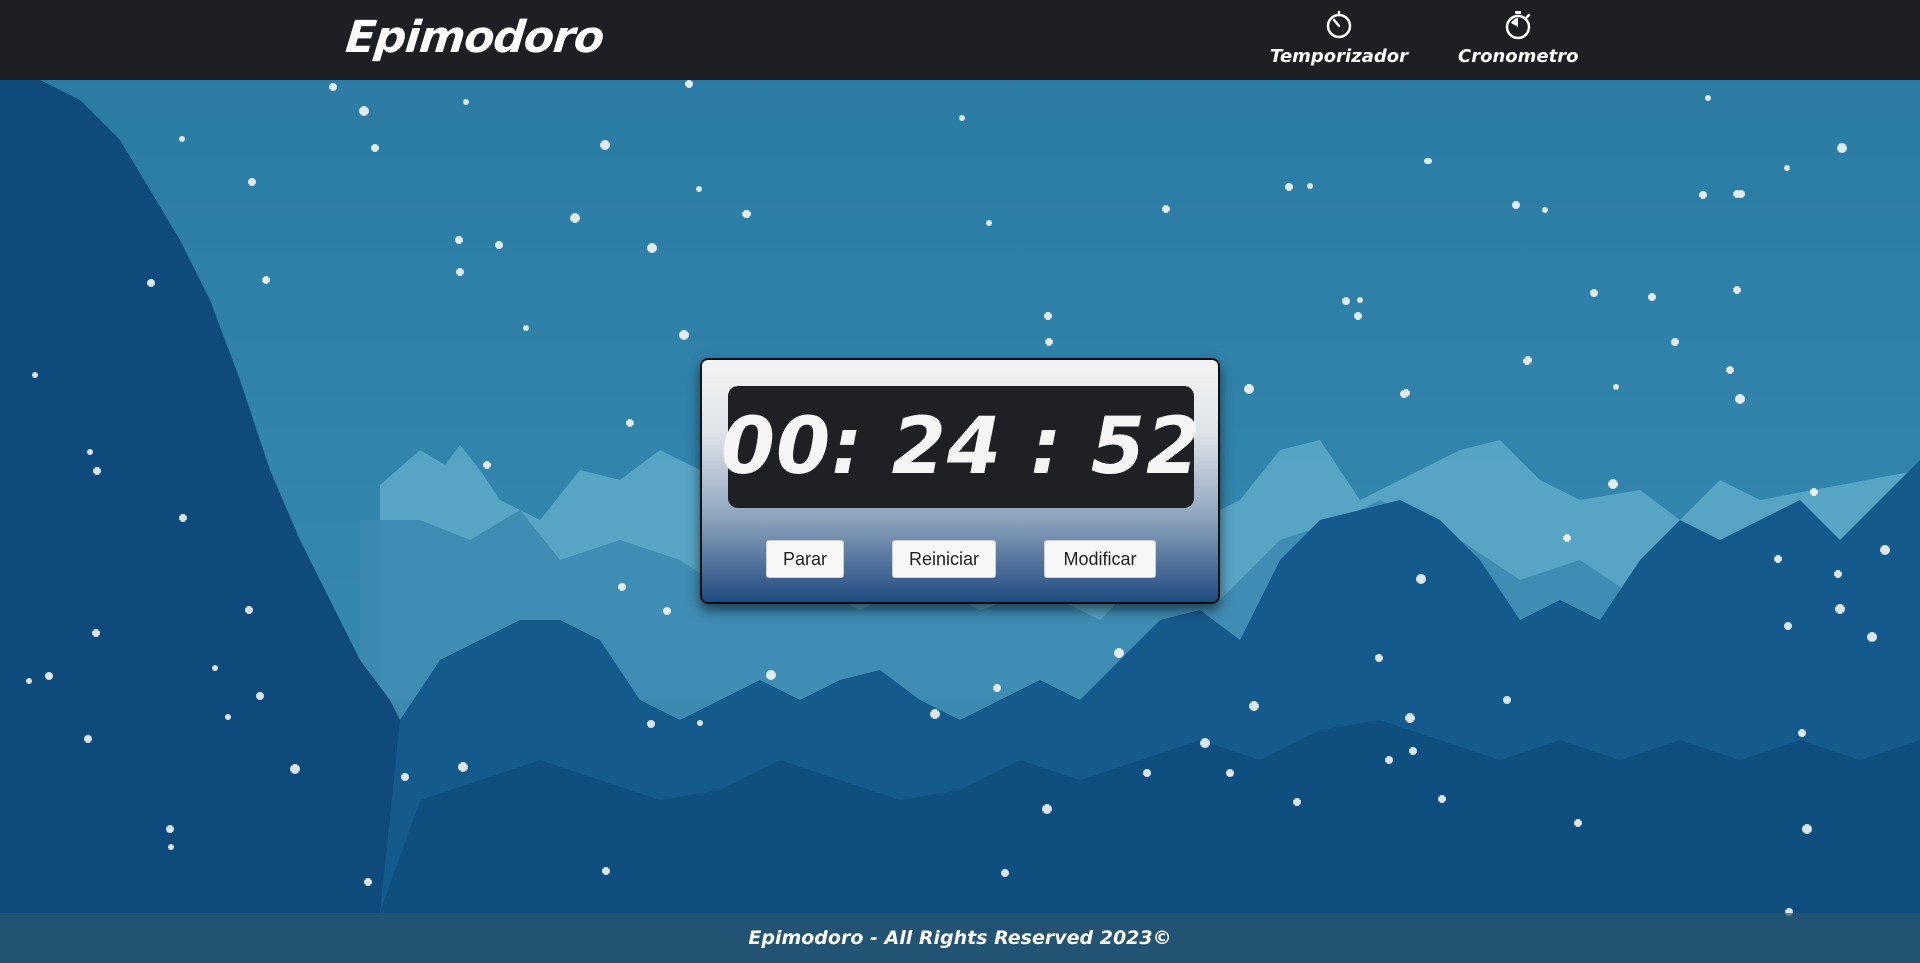 The height and width of the screenshot is (963, 1920). What do you see at coordinates (474, 37) in the screenshot?
I see `brand-logo: Epimodoro` at bounding box center [474, 37].